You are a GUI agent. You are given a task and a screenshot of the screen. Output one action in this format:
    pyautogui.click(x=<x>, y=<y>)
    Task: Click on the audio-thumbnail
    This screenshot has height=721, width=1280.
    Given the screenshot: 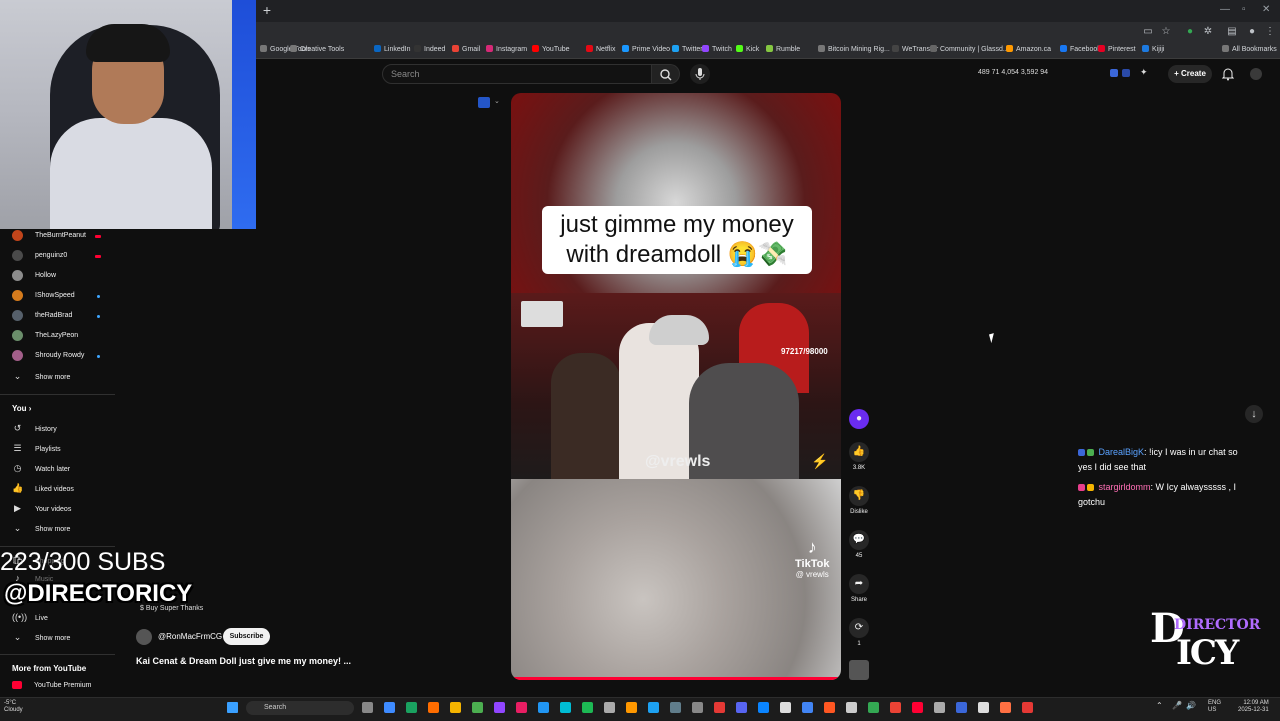 What is the action you would take?
    pyautogui.click(x=859, y=670)
    